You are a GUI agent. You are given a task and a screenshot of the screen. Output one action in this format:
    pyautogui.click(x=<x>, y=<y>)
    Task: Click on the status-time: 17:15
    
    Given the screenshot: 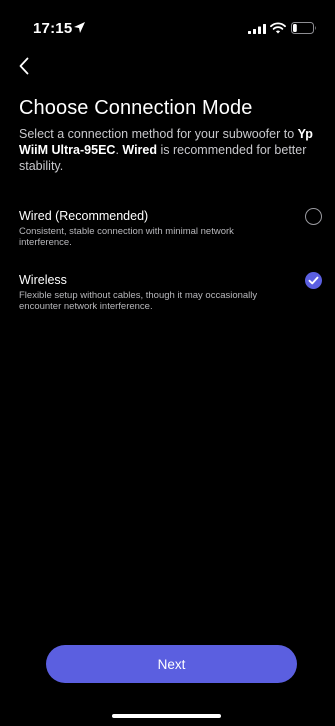 What is the action you would take?
    pyautogui.click(x=53, y=28)
    